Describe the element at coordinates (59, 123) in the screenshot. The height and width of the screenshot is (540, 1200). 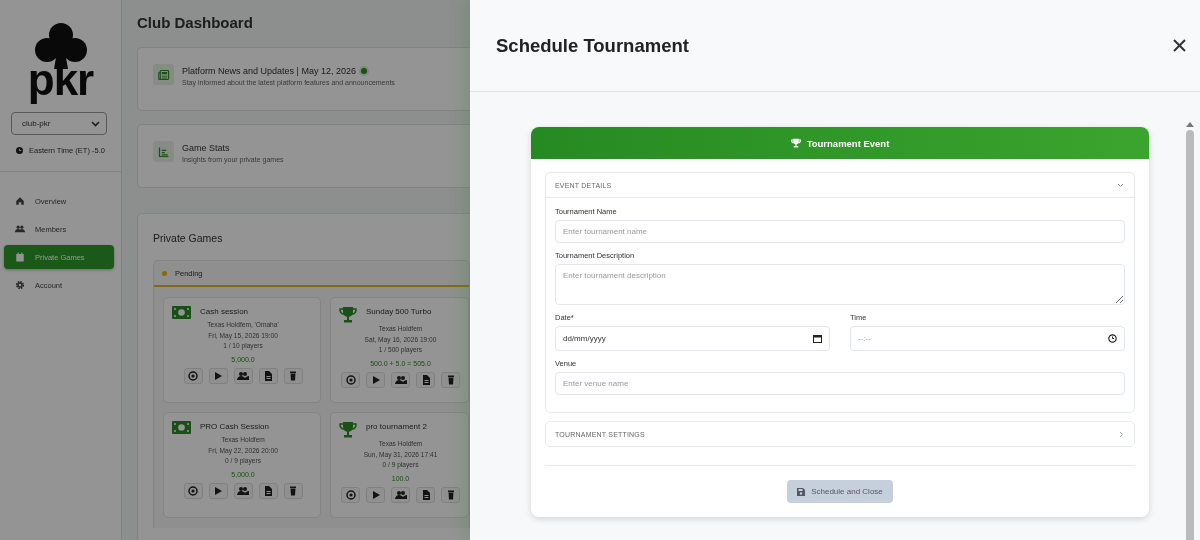
I see `club-select: club-pkr` at that location.